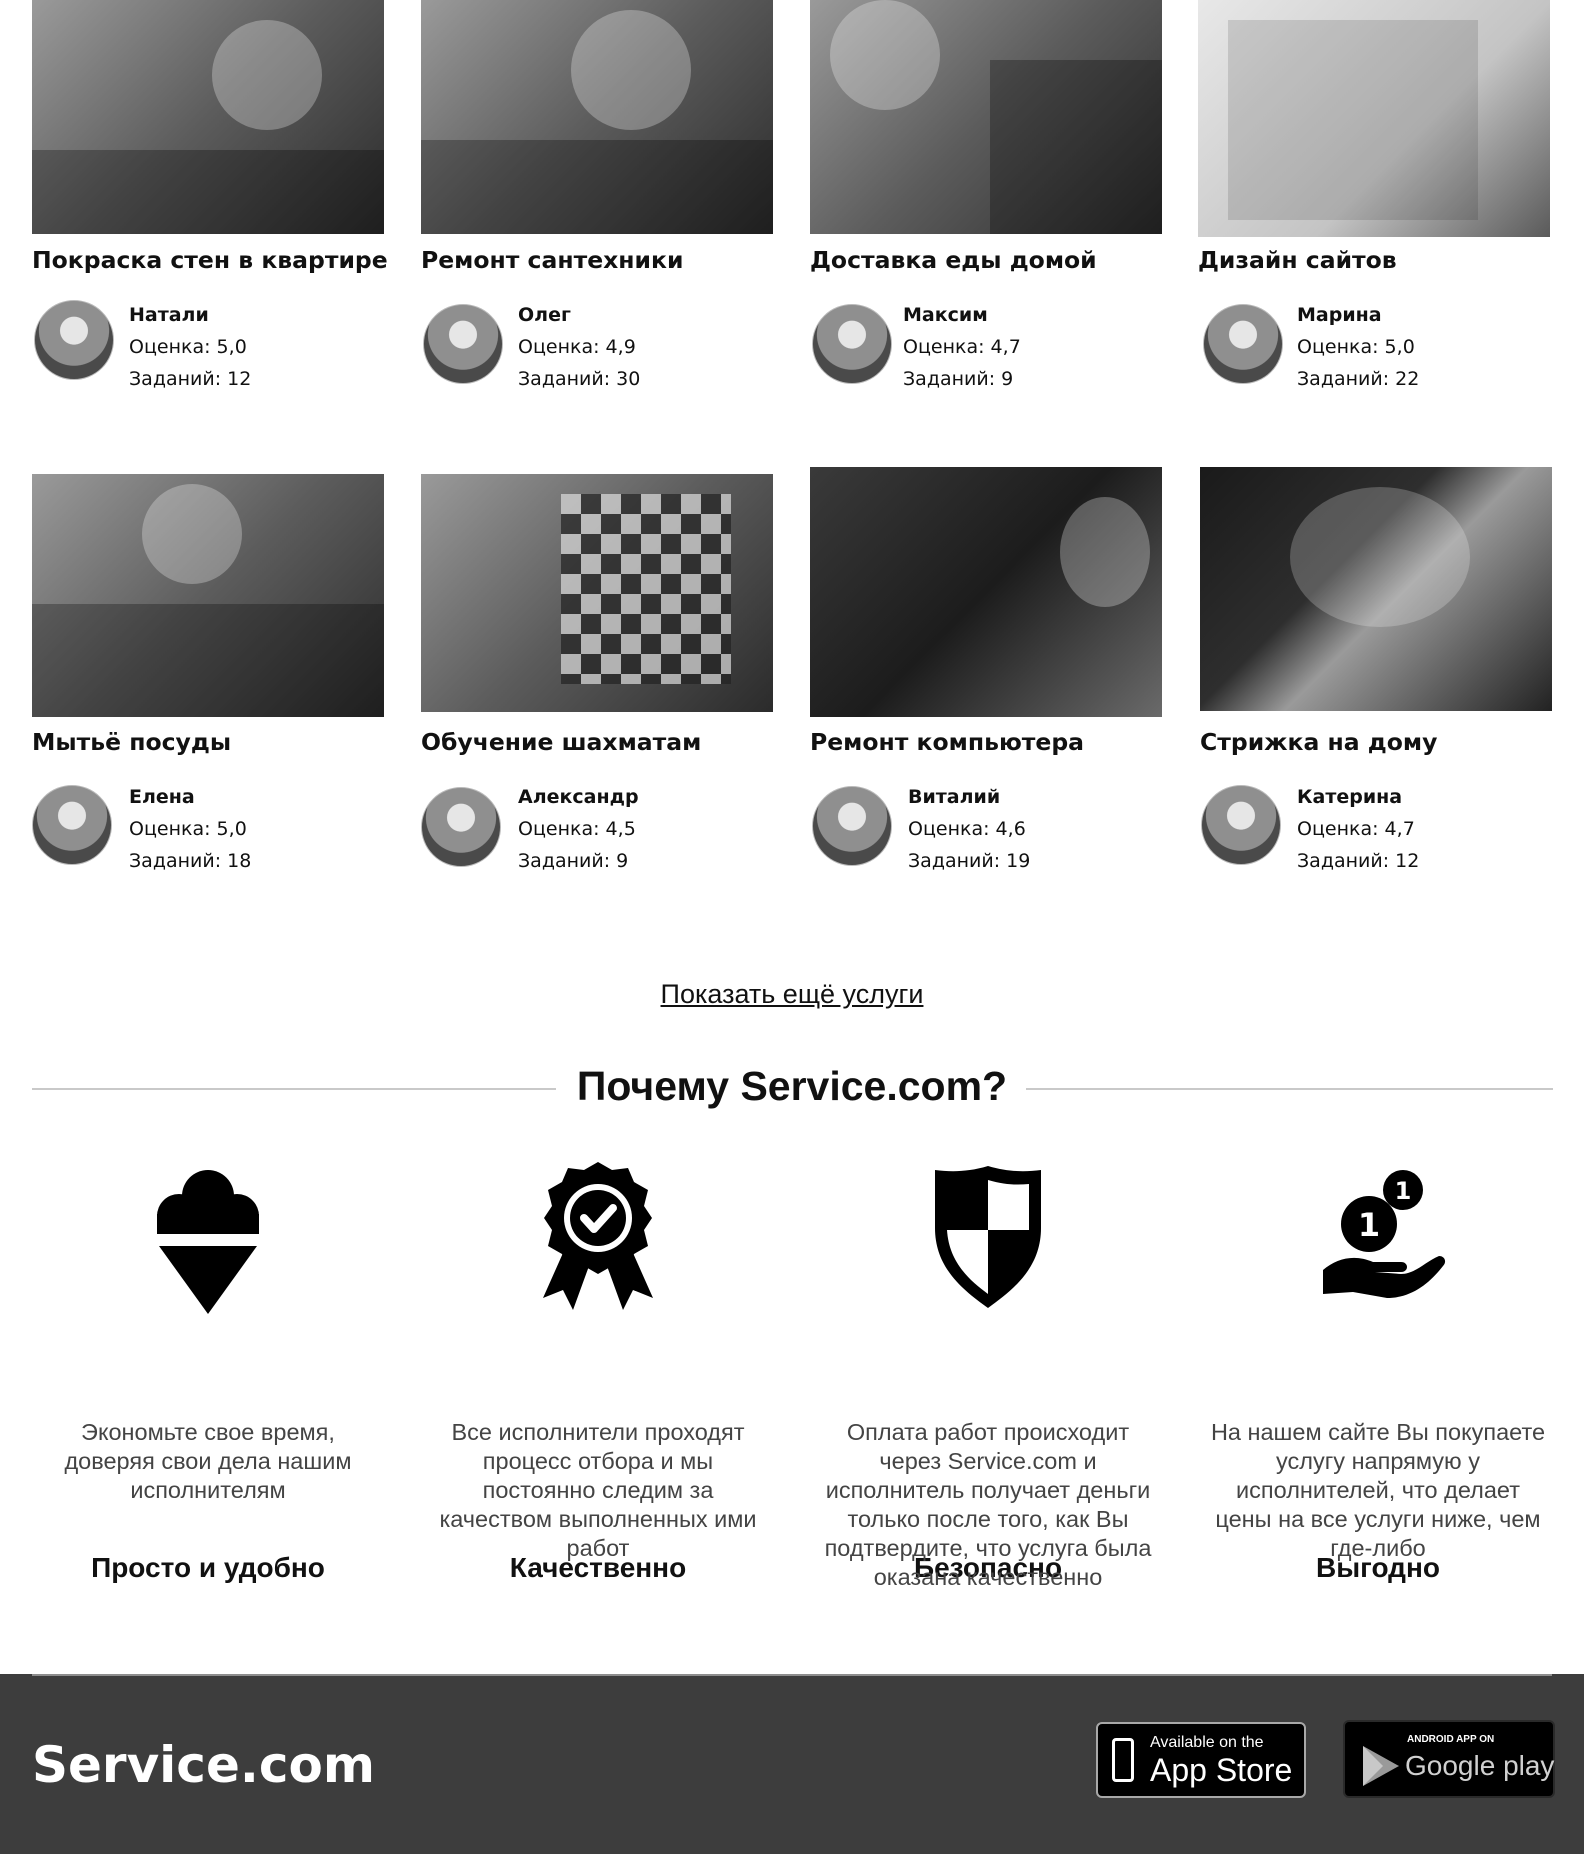 This screenshot has height=1854, width=1584. Describe the element at coordinates (792, 1086) in the screenshot. I see `section-title: Почему Service.com?` at that location.